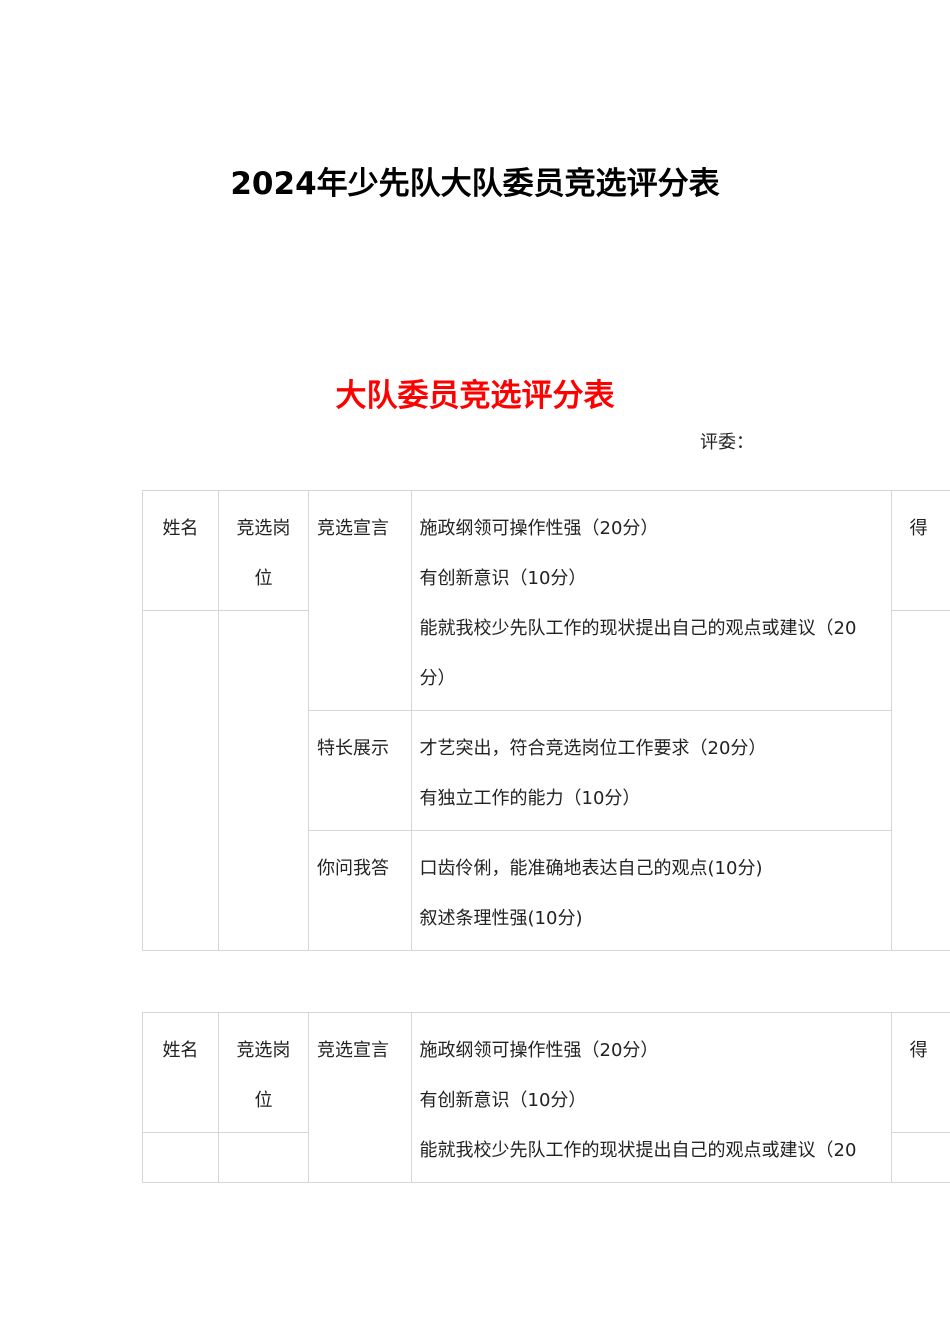  Describe the element at coordinates (475, 184) in the screenshot. I see `document-title: 2024年少先队大队委员竞选评分表` at that location.